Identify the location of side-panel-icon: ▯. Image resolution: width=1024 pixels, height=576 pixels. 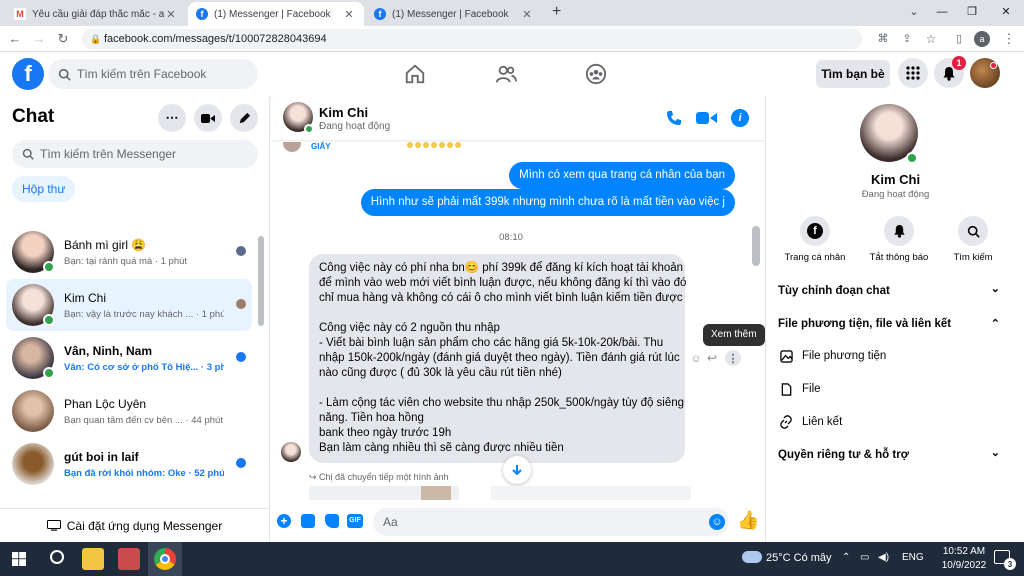
(959, 39).